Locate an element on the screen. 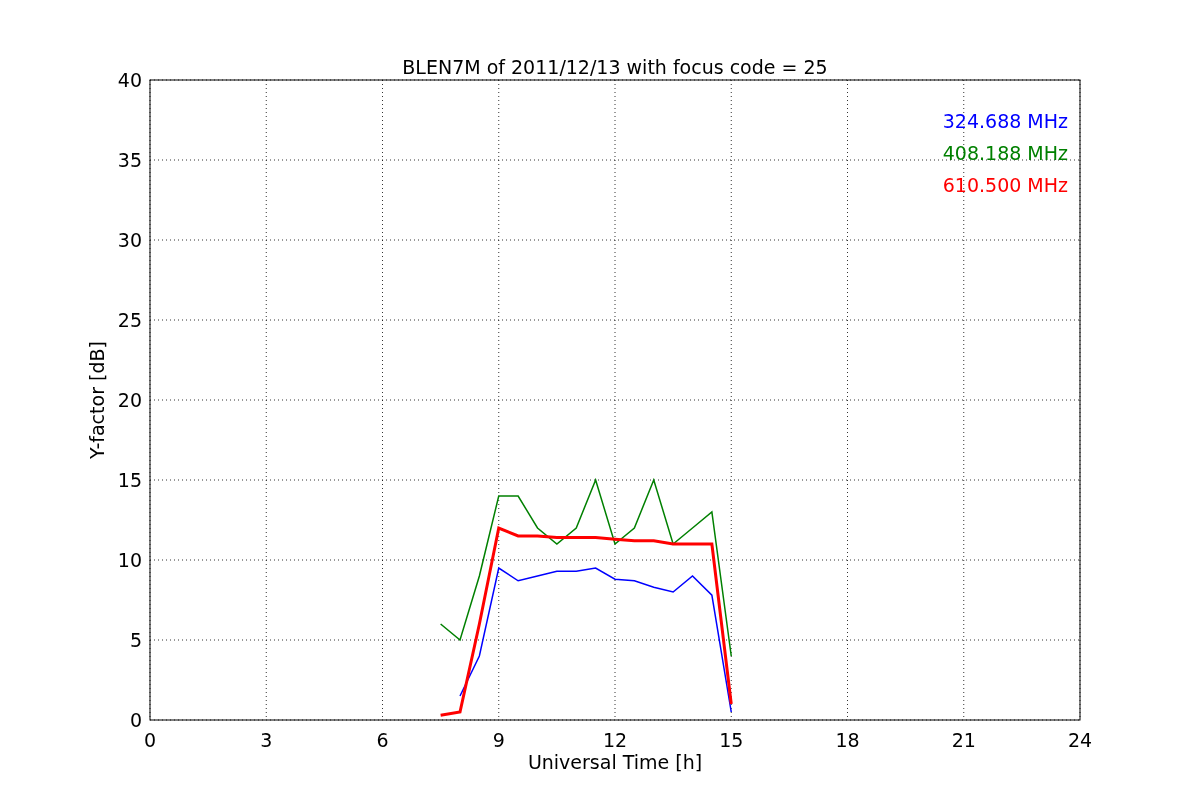 The width and height of the screenshot is (1200, 800). x-tick-label: 6 is located at coordinates (382, 740).